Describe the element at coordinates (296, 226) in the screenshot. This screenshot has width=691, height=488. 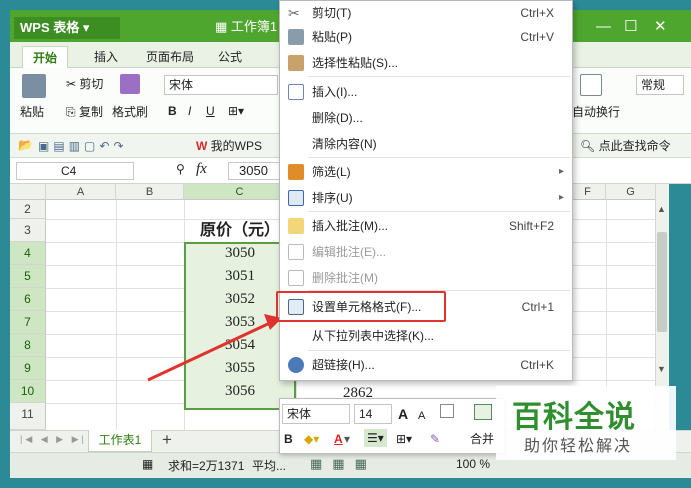
I see `comment-add-icon` at that location.